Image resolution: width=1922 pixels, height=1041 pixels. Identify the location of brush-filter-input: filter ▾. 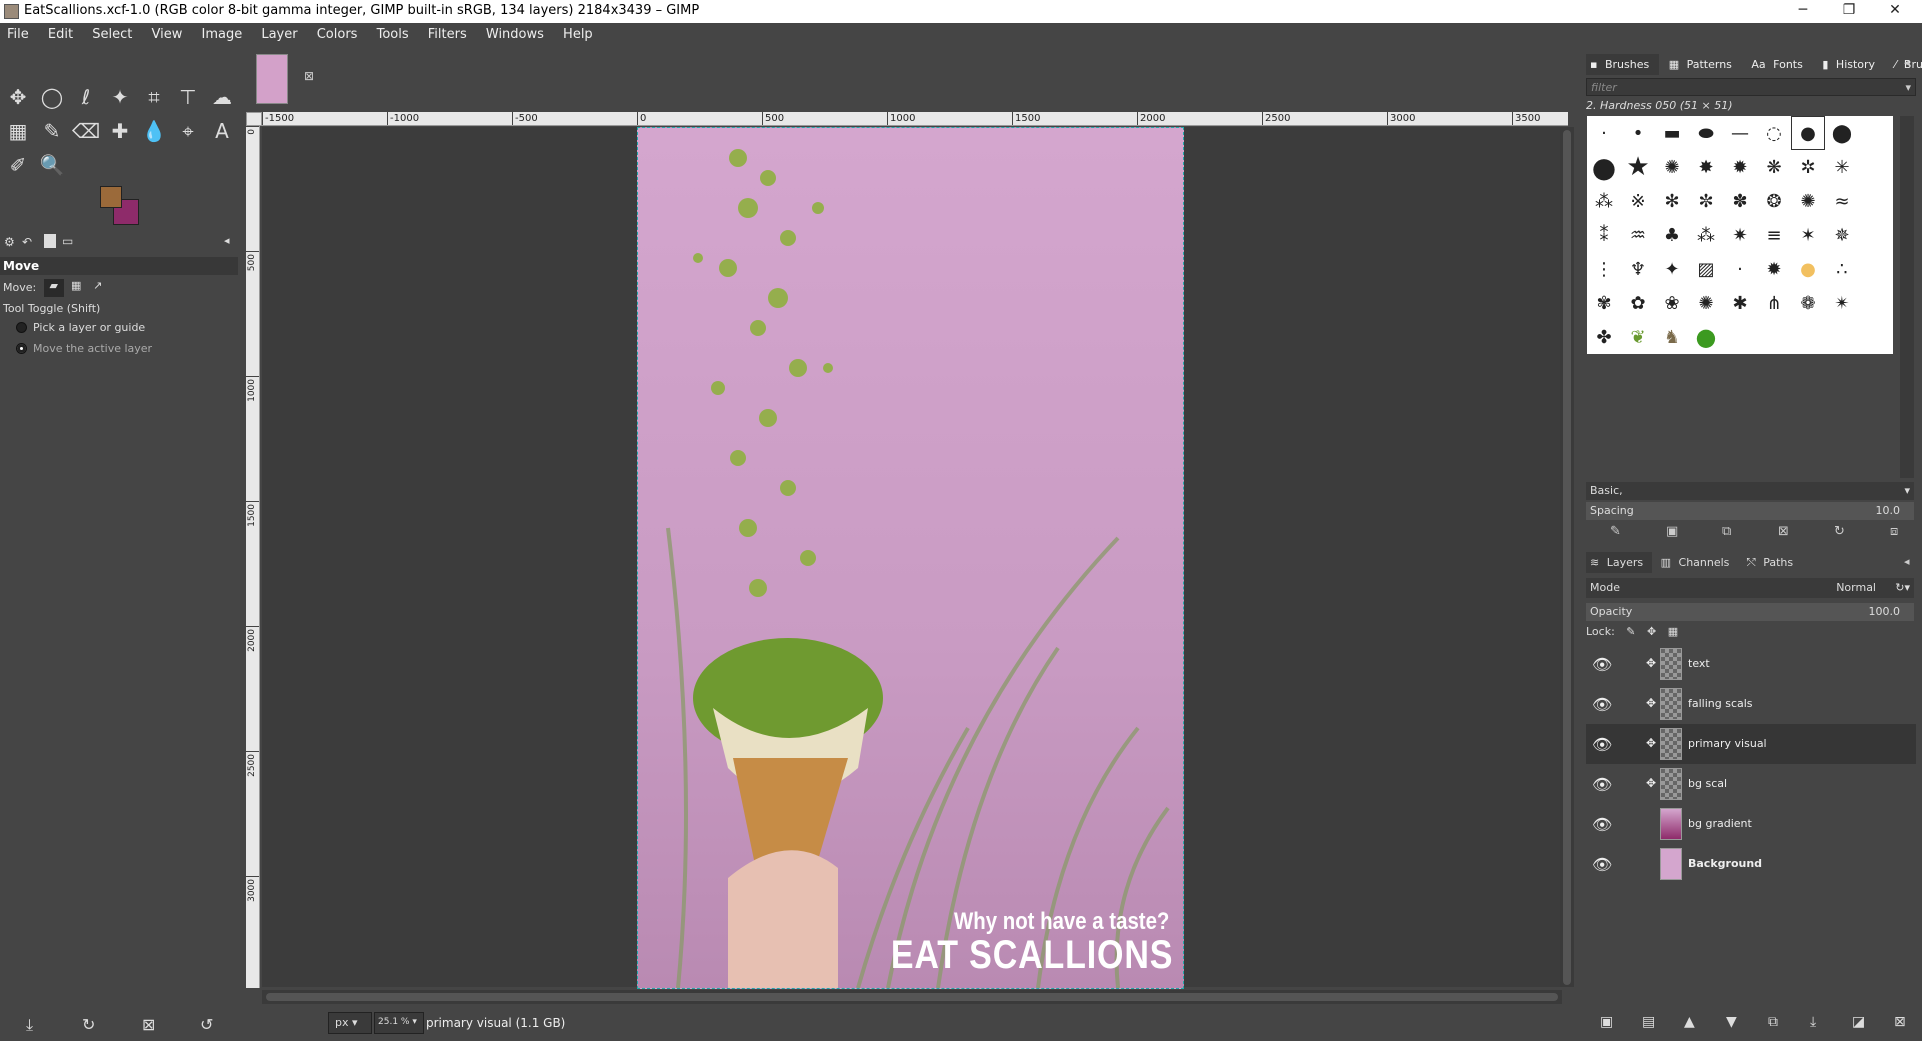
(1751, 87).